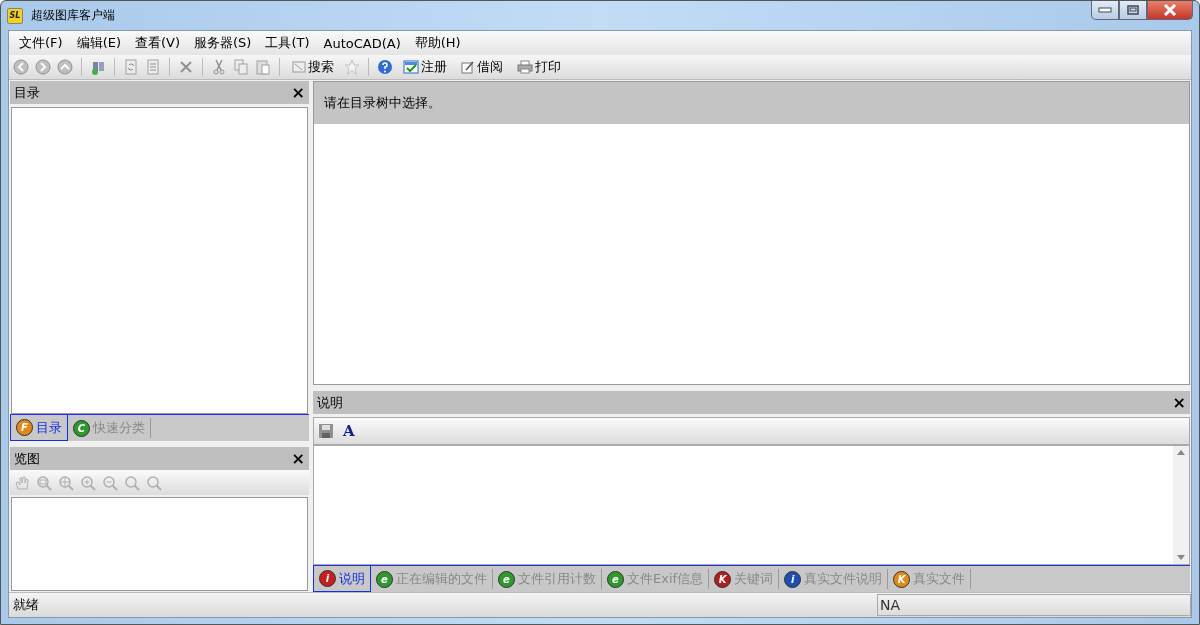  I want to click on menu-item: 文件(F), so click(41, 43).